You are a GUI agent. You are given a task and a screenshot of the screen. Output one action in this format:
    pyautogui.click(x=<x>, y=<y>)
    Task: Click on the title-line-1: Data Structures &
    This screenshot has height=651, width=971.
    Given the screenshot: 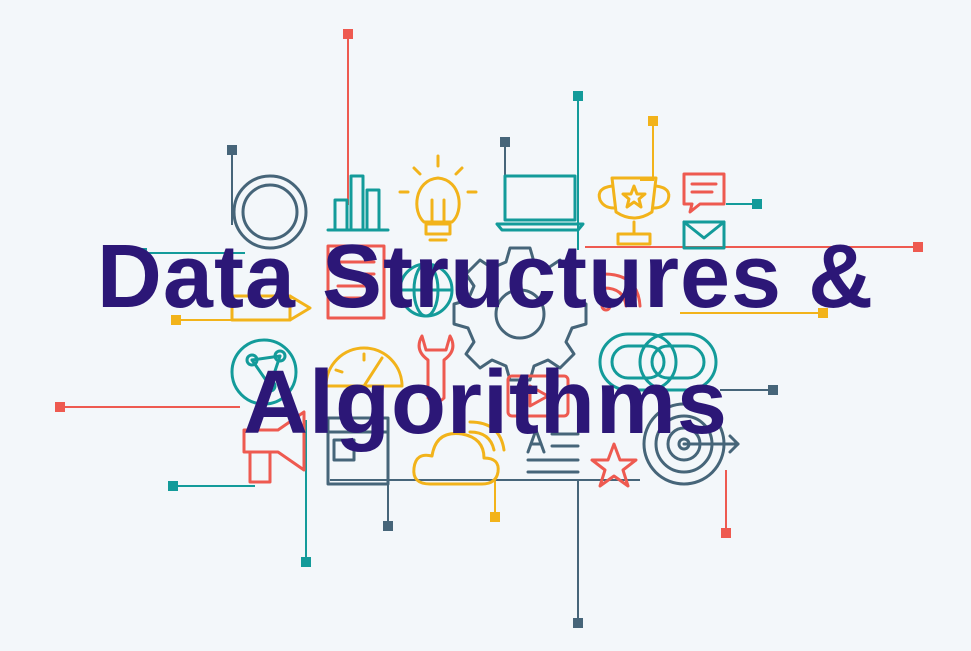 What is the action you would take?
    pyautogui.click(x=485, y=277)
    